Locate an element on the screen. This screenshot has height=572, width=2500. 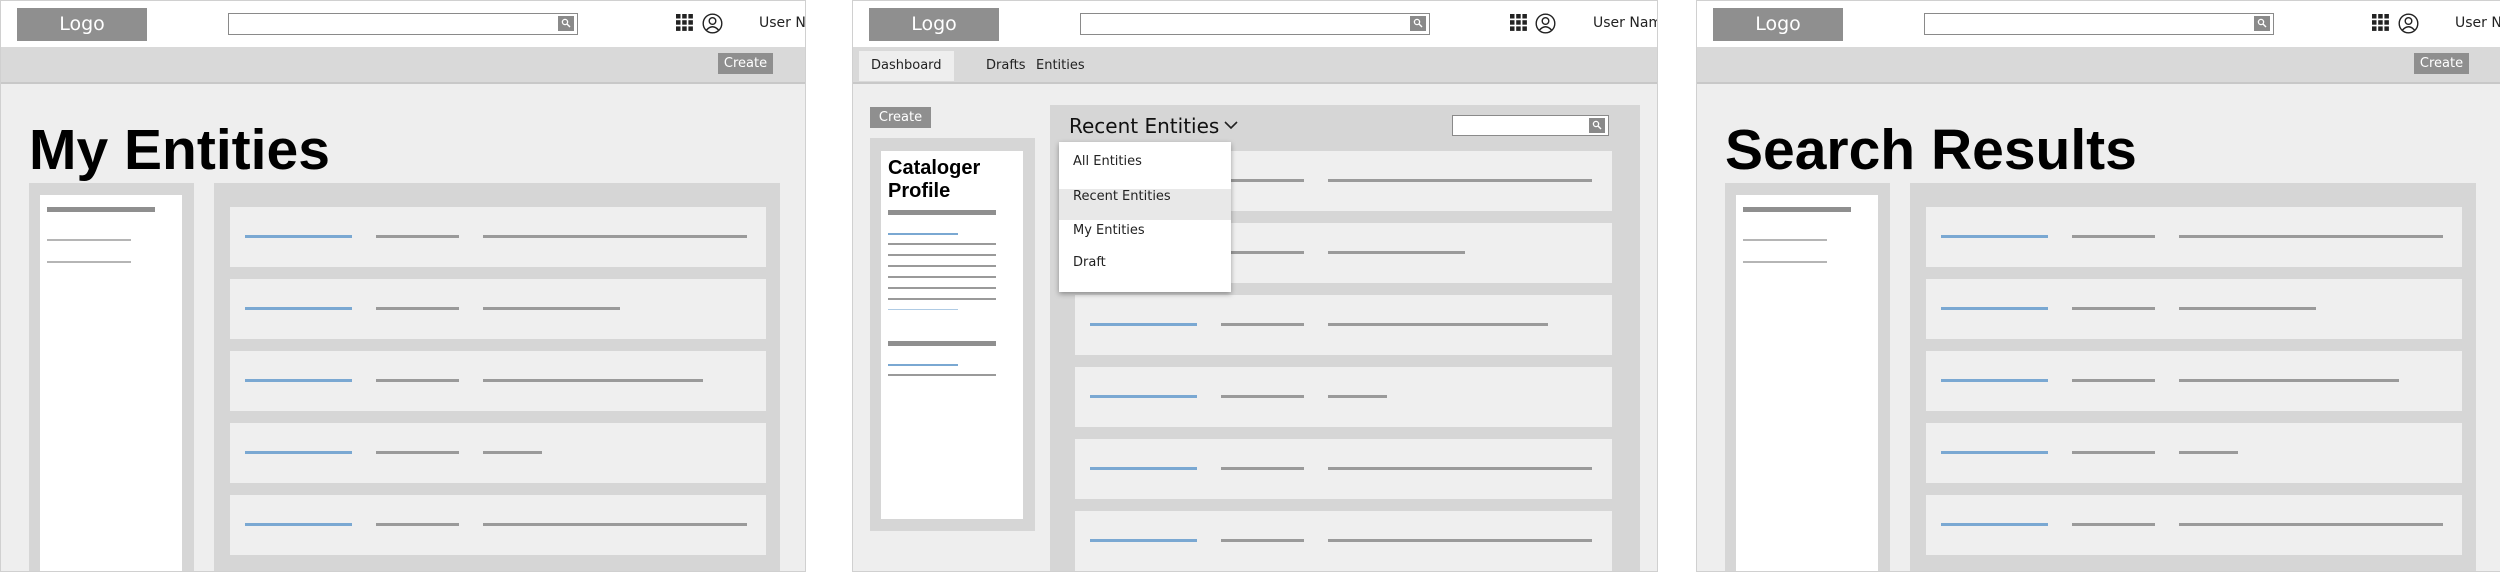
tab-bar is located at coordinates (1255, 65).